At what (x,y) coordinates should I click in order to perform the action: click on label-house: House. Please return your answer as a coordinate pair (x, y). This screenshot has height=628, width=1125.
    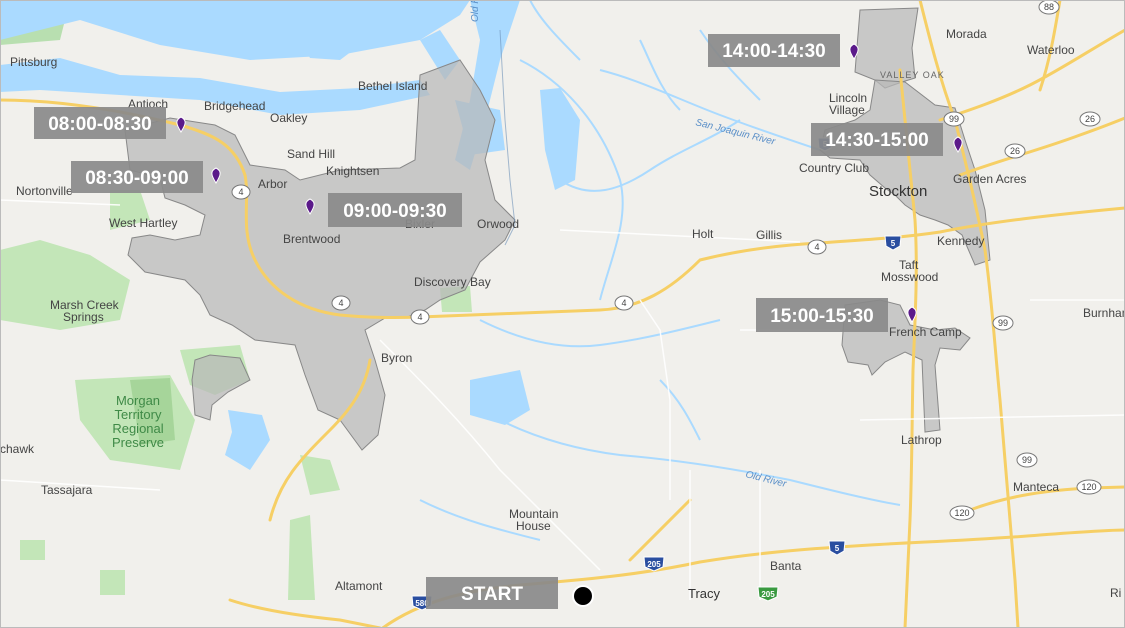
    Looking at the image, I should click on (533, 526).